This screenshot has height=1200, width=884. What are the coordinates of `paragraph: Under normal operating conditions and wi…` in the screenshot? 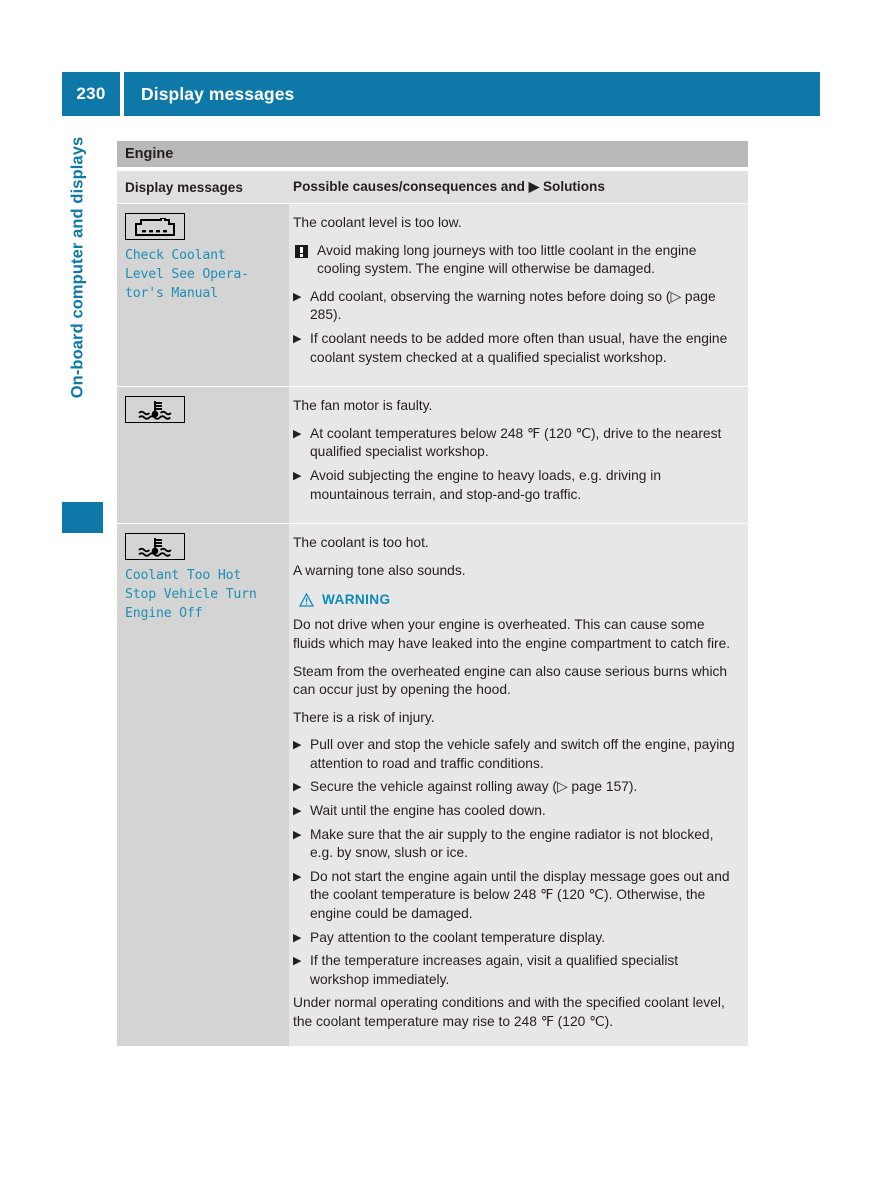 It's located at (509, 1012).